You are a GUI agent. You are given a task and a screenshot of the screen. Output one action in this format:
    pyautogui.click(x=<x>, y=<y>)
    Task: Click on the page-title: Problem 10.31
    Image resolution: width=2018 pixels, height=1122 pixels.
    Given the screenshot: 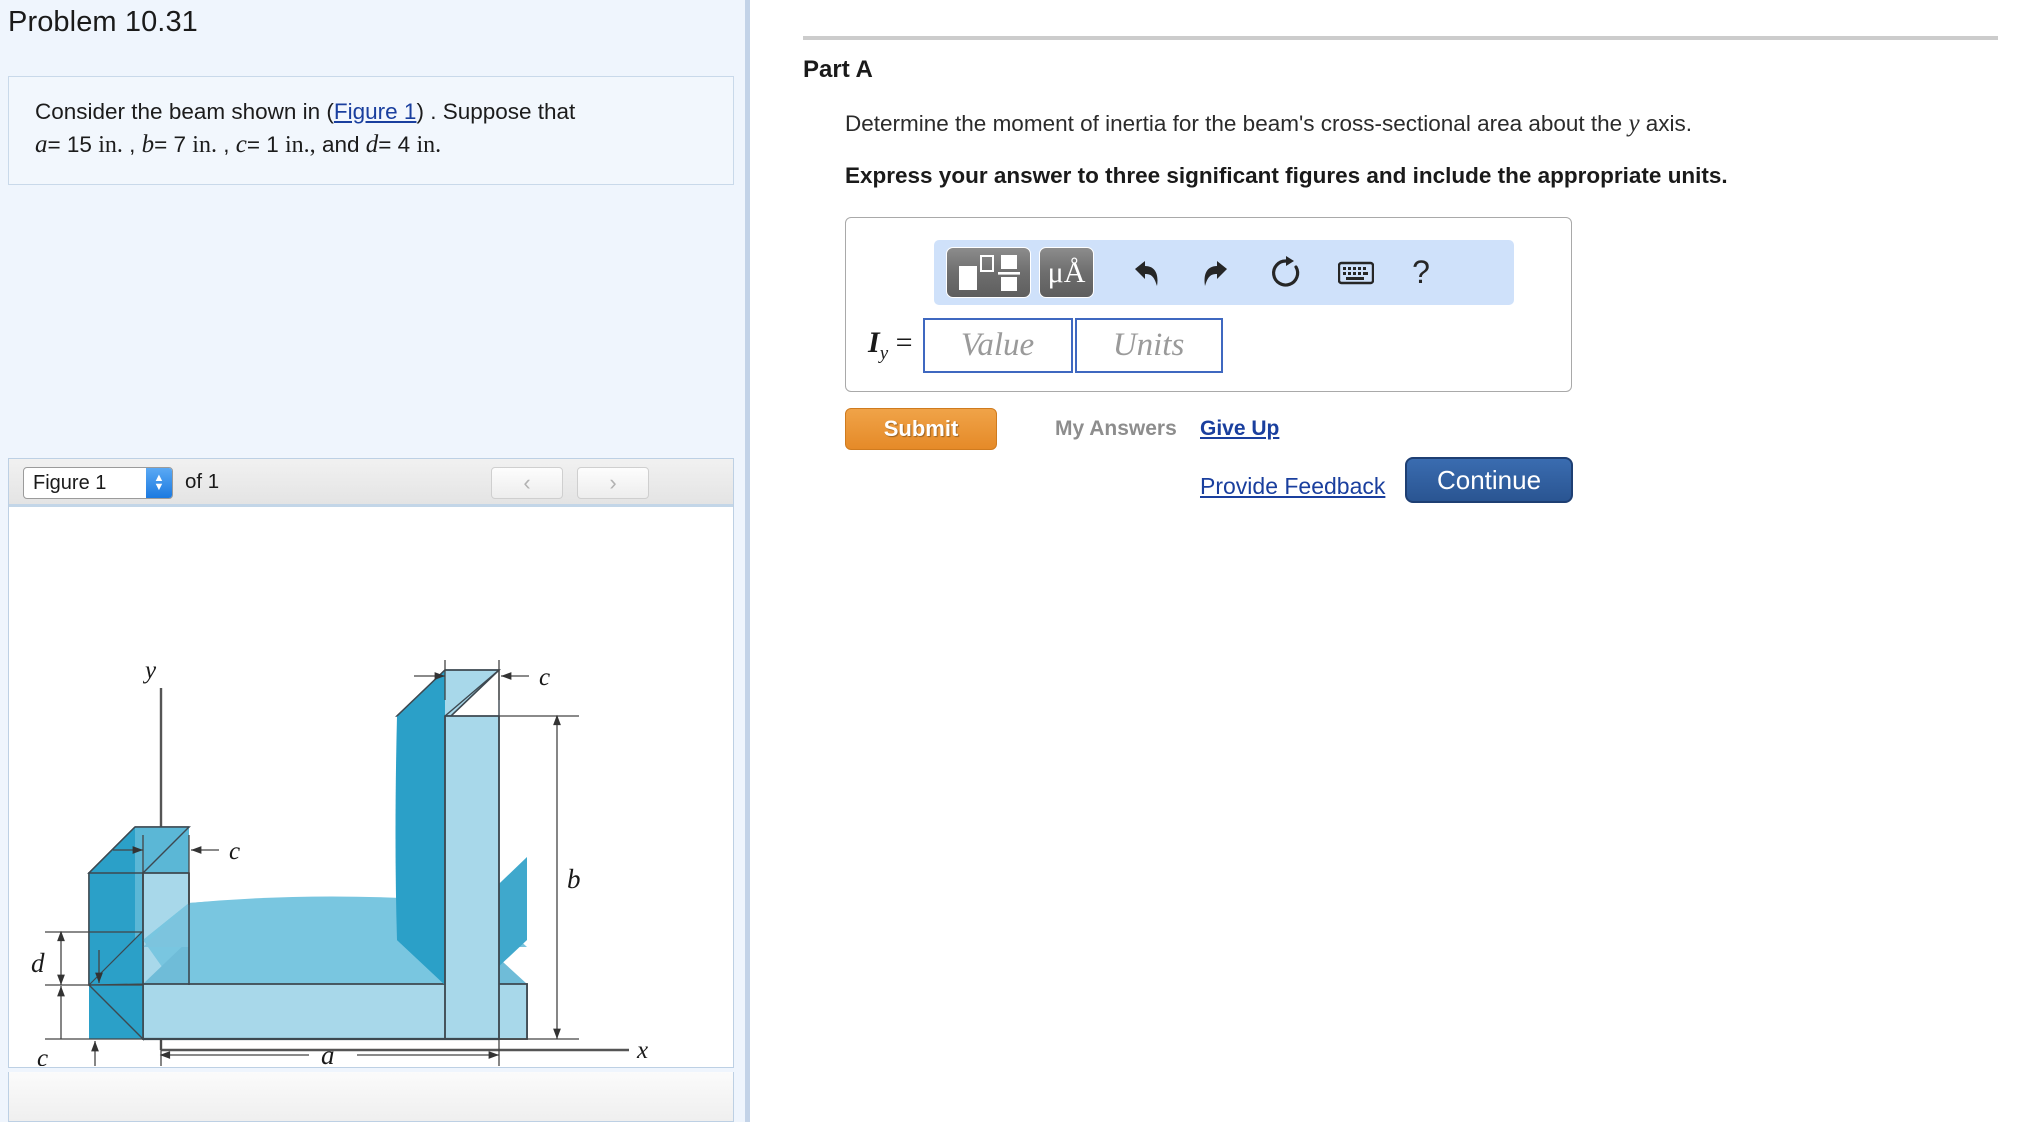 What is the action you would take?
    pyautogui.click(x=103, y=22)
    